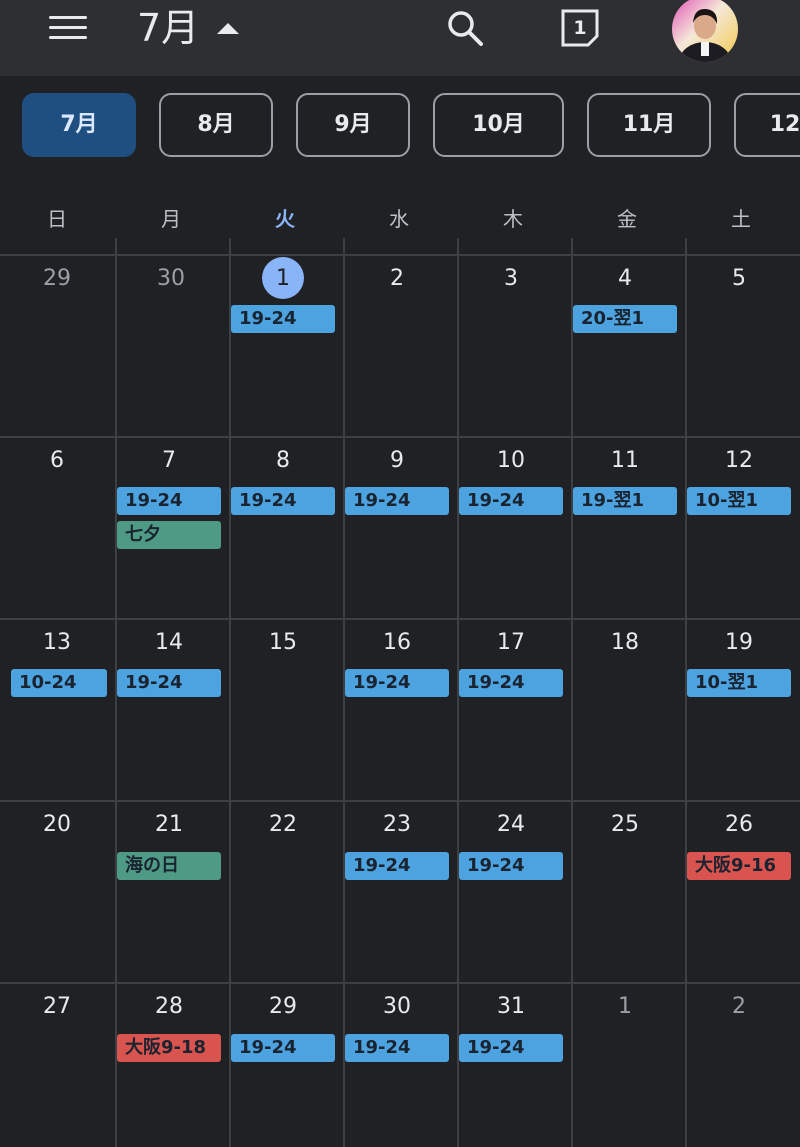 Image resolution: width=800 pixels, height=1147 pixels. I want to click on chip-october: 10月, so click(498, 125).